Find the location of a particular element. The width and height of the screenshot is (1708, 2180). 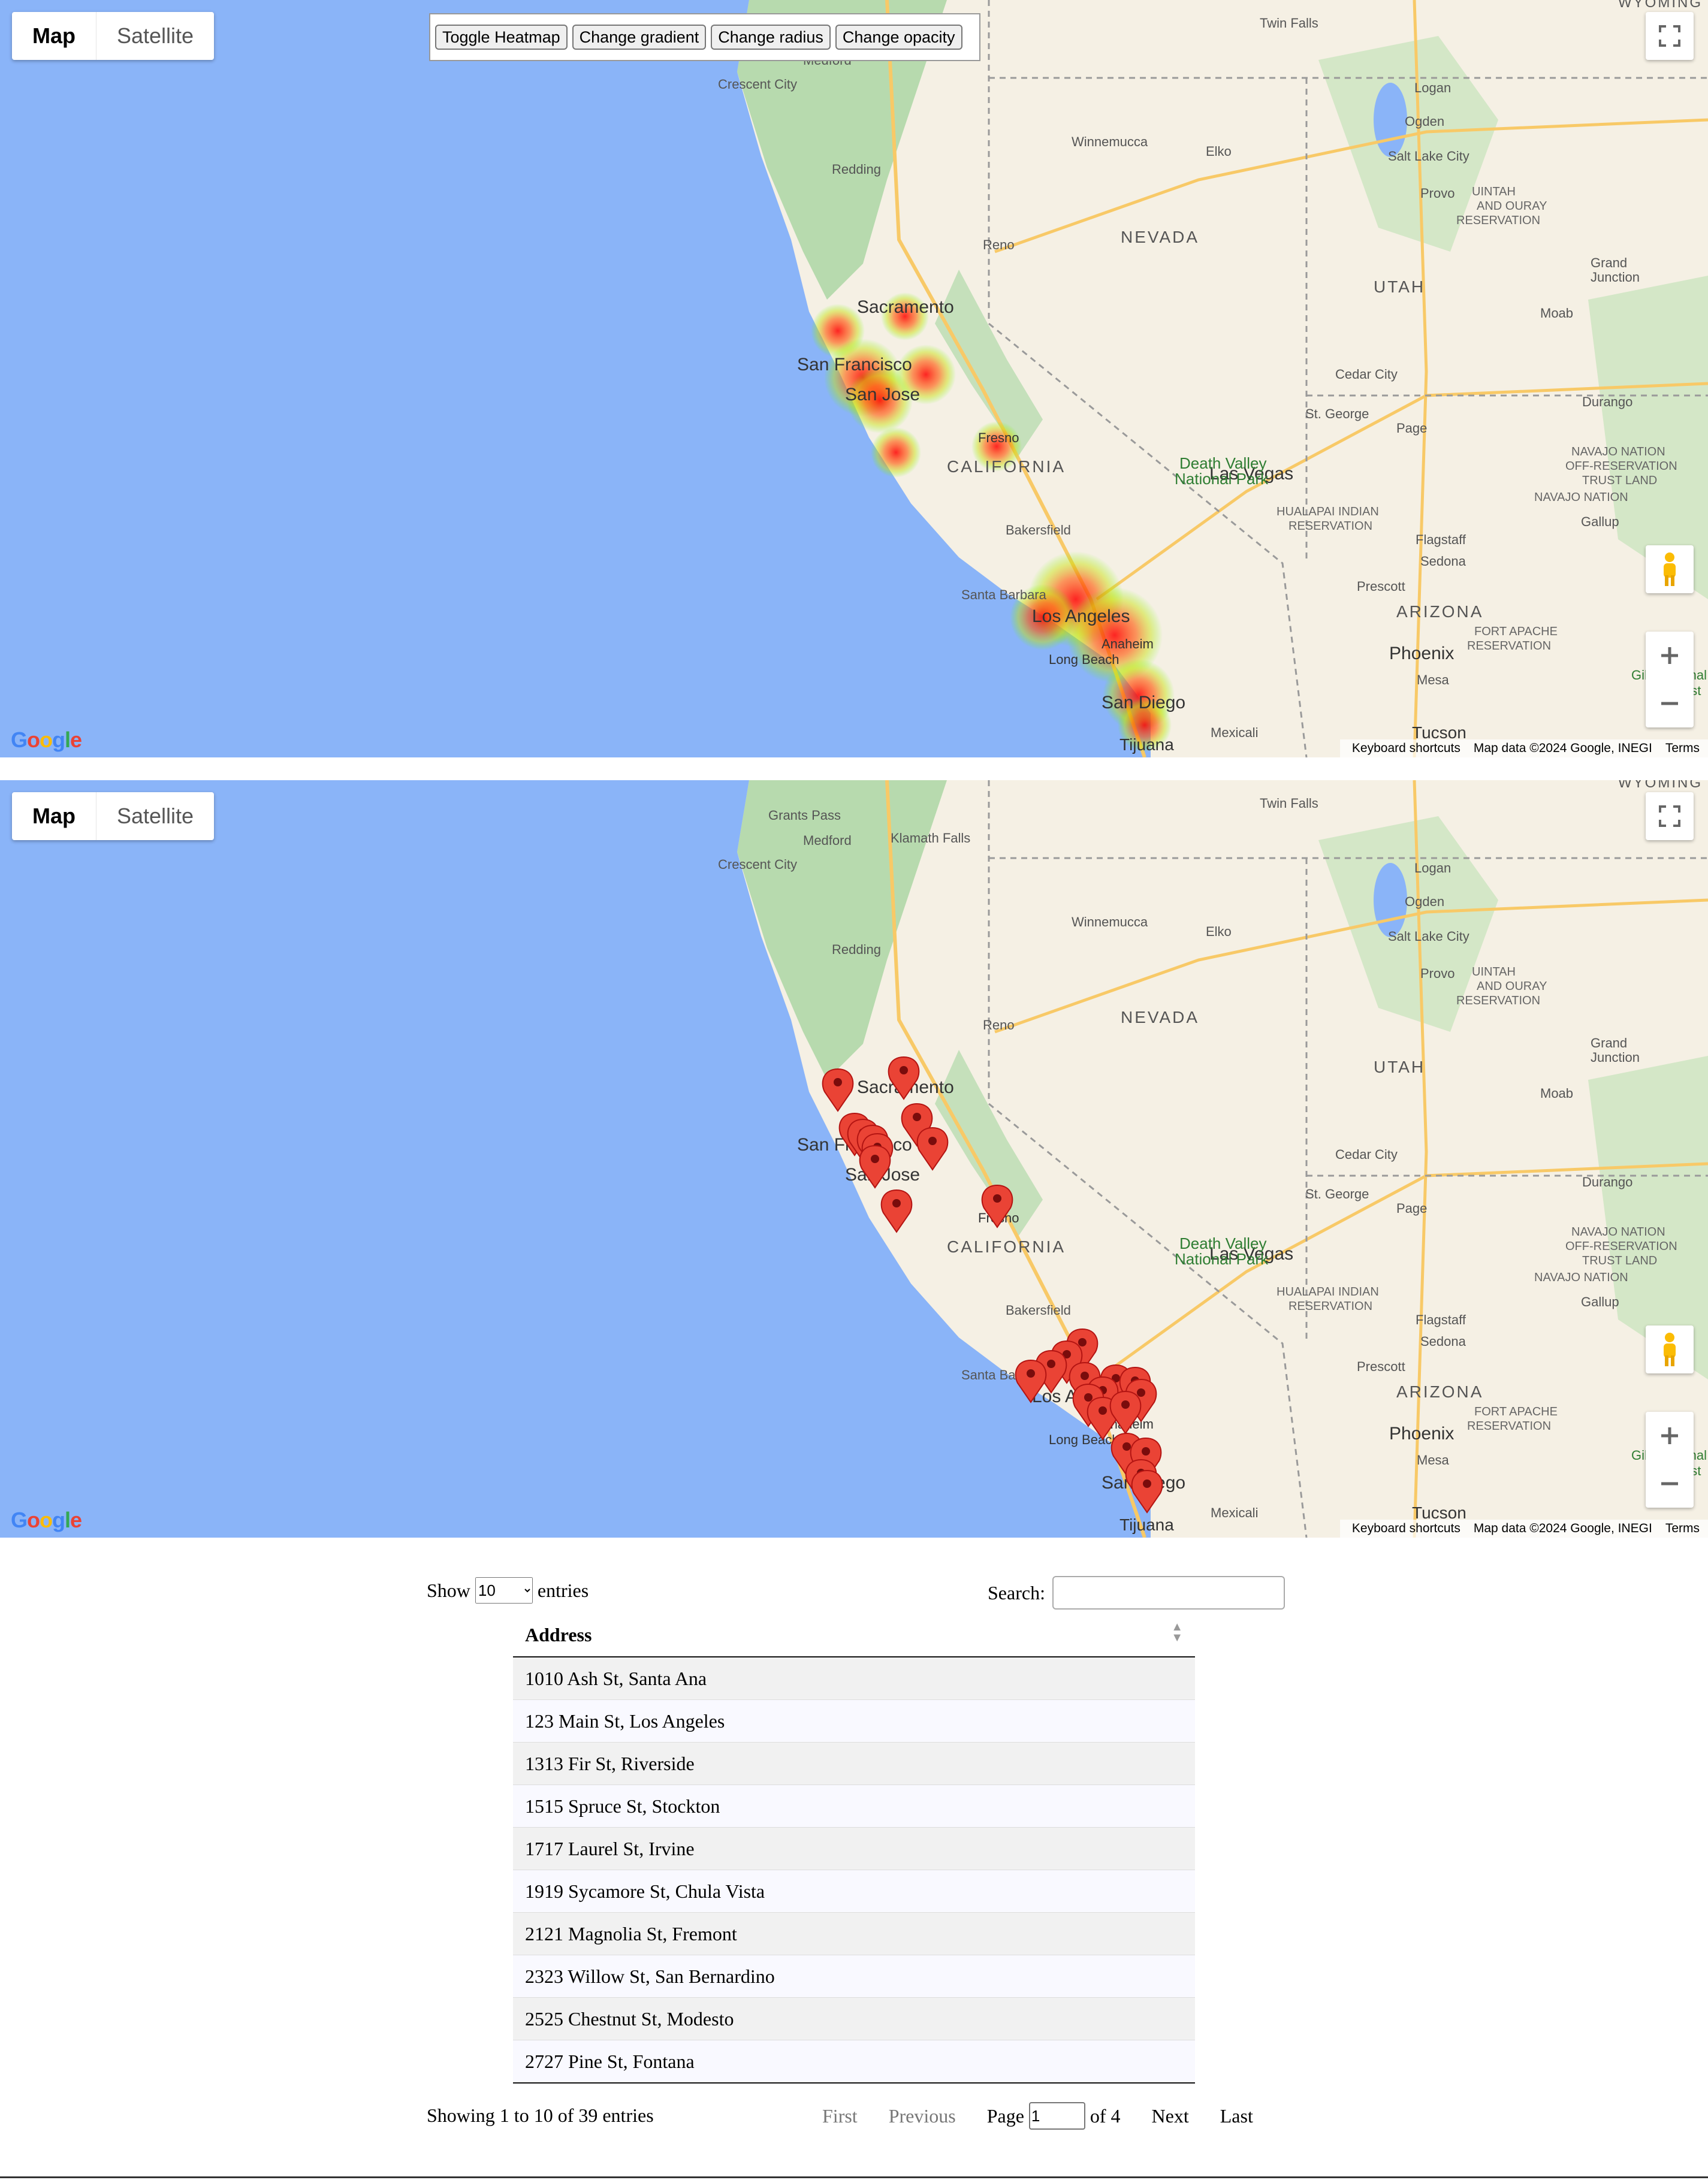

table-row: 1010 Ash St, Santa Ana is located at coordinates (854, 1678).